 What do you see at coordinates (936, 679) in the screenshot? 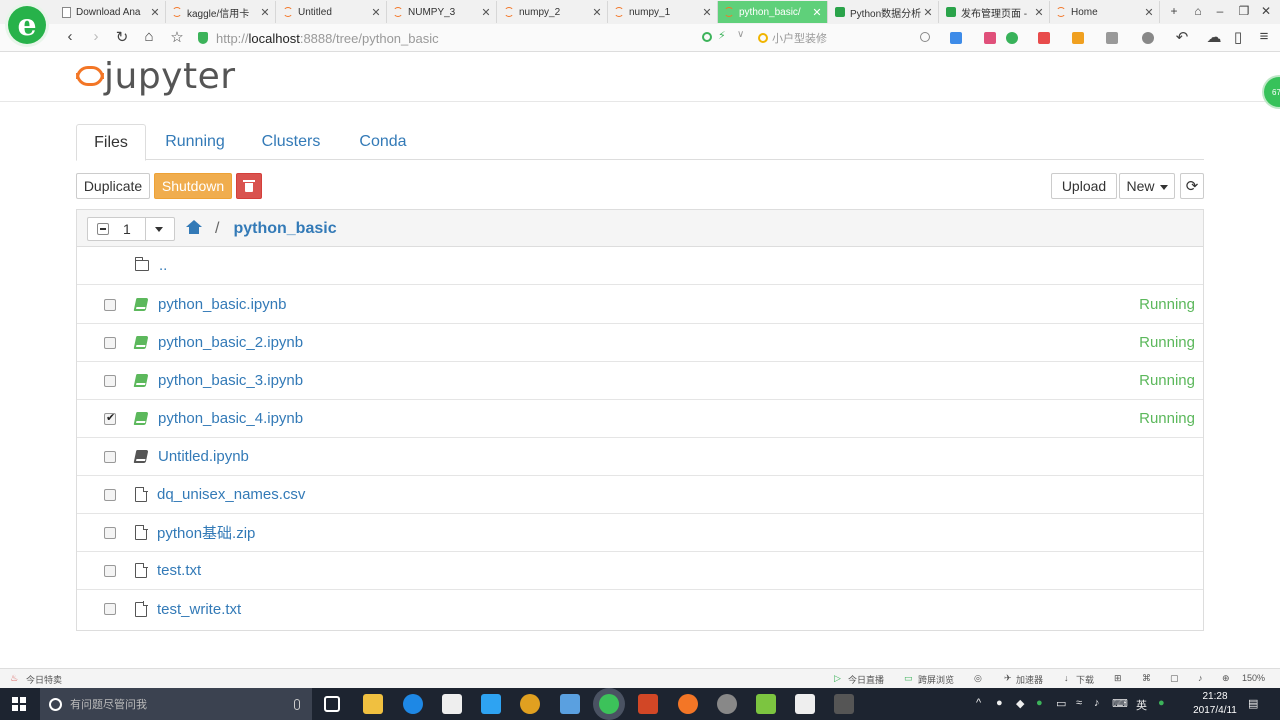
I see `status-browse: 跨屏浏览` at bounding box center [936, 679].